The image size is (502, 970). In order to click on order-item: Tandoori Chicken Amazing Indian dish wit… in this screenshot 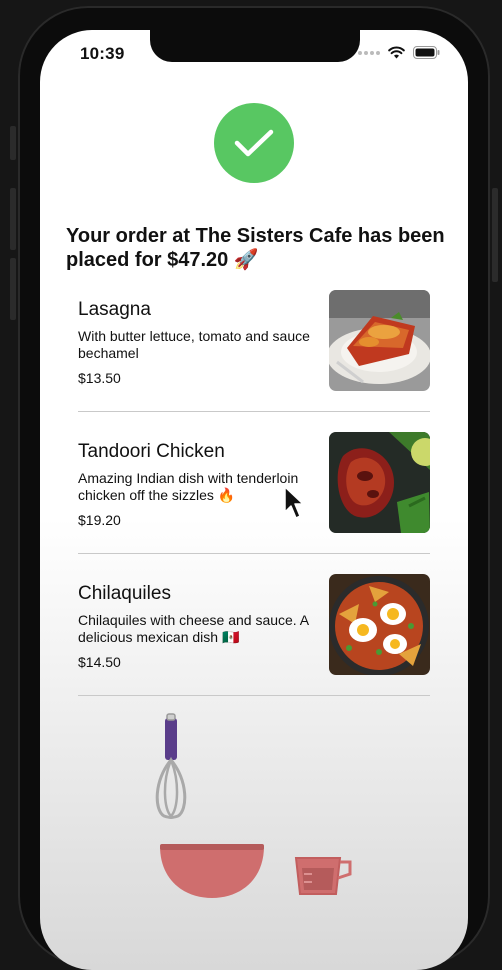, I will do `click(254, 507)`.